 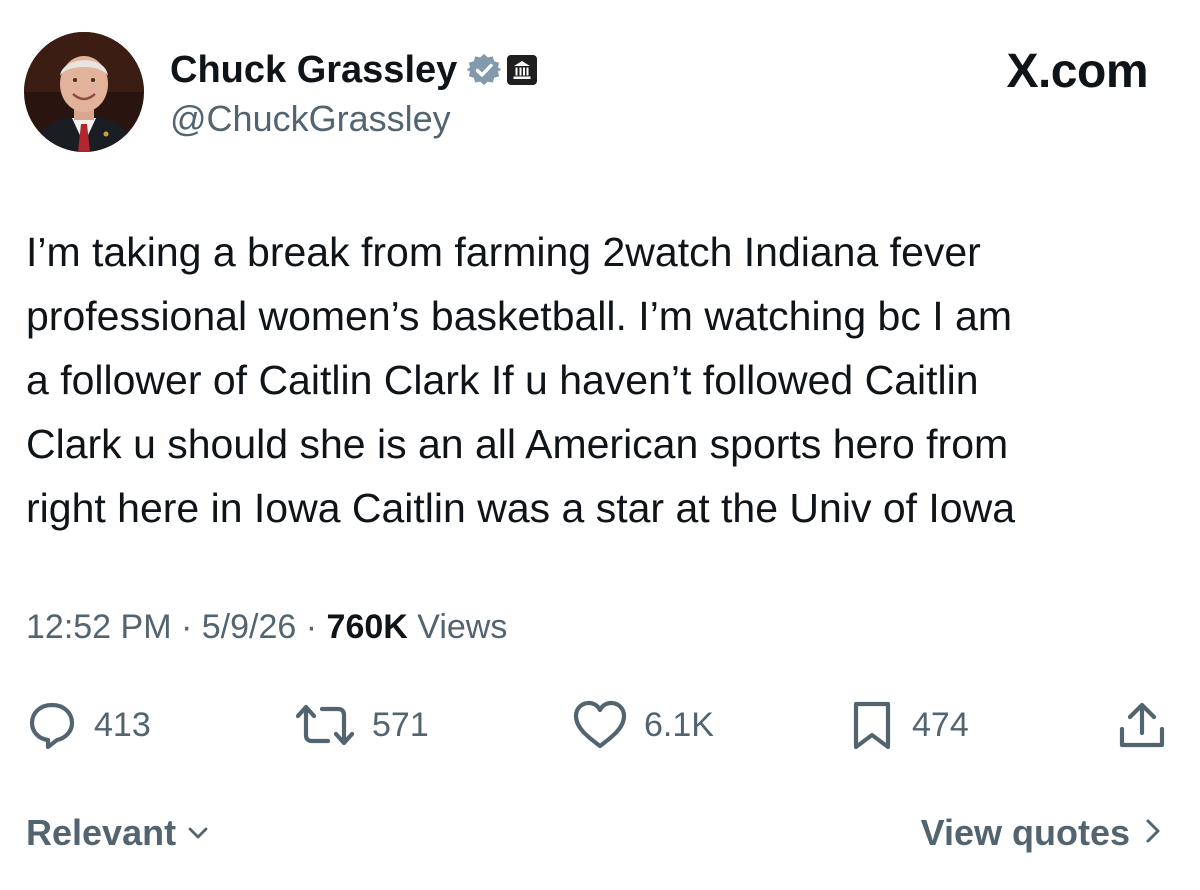 What do you see at coordinates (643, 725) in the screenshot?
I see `like-button: 6.1K` at bounding box center [643, 725].